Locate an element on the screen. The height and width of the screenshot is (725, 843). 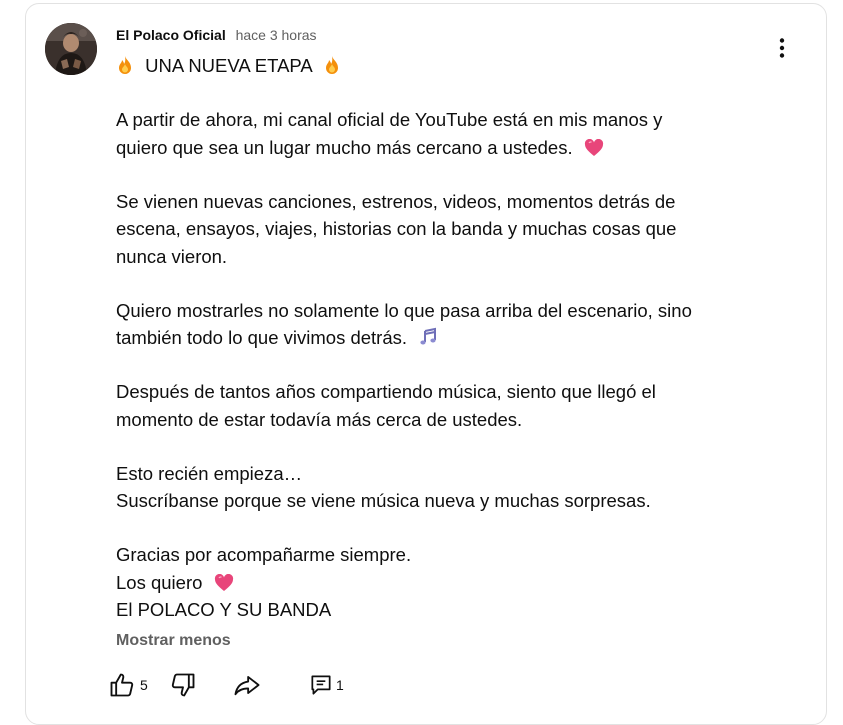
avatar is located at coordinates (71, 49).